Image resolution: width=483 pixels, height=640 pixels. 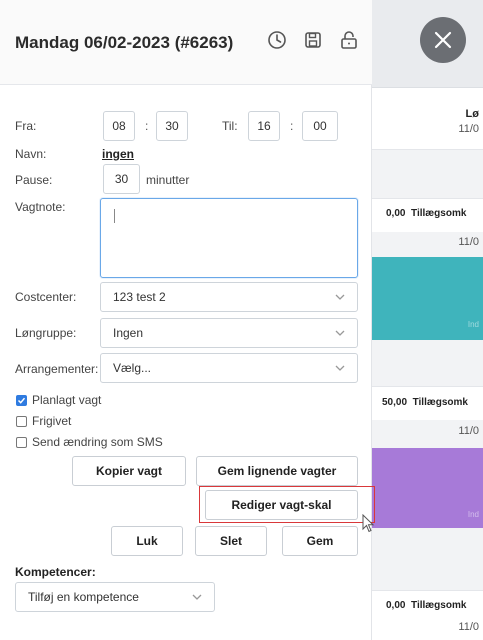 I want to click on gem-button: Gem, so click(x=320, y=541).